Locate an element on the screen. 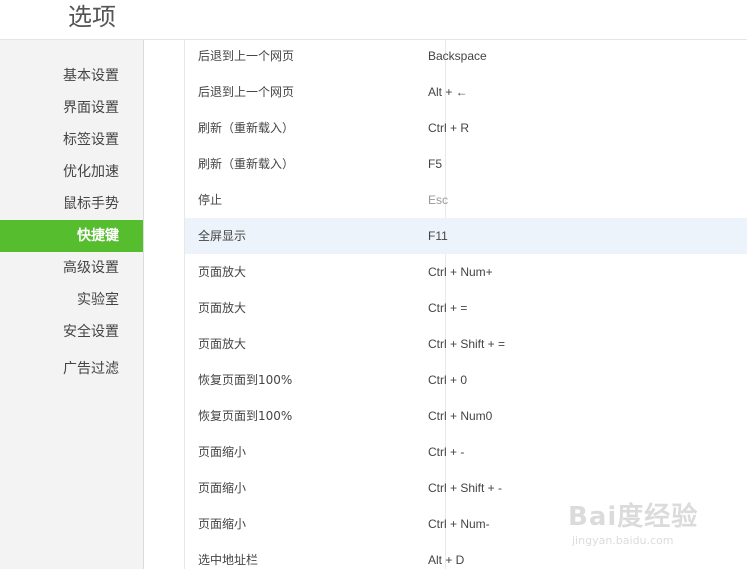 The width and height of the screenshot is (747, 578). shortcut-row: 页面缩小 Ctrl + Shift + - is located at coordinates (466, 488).